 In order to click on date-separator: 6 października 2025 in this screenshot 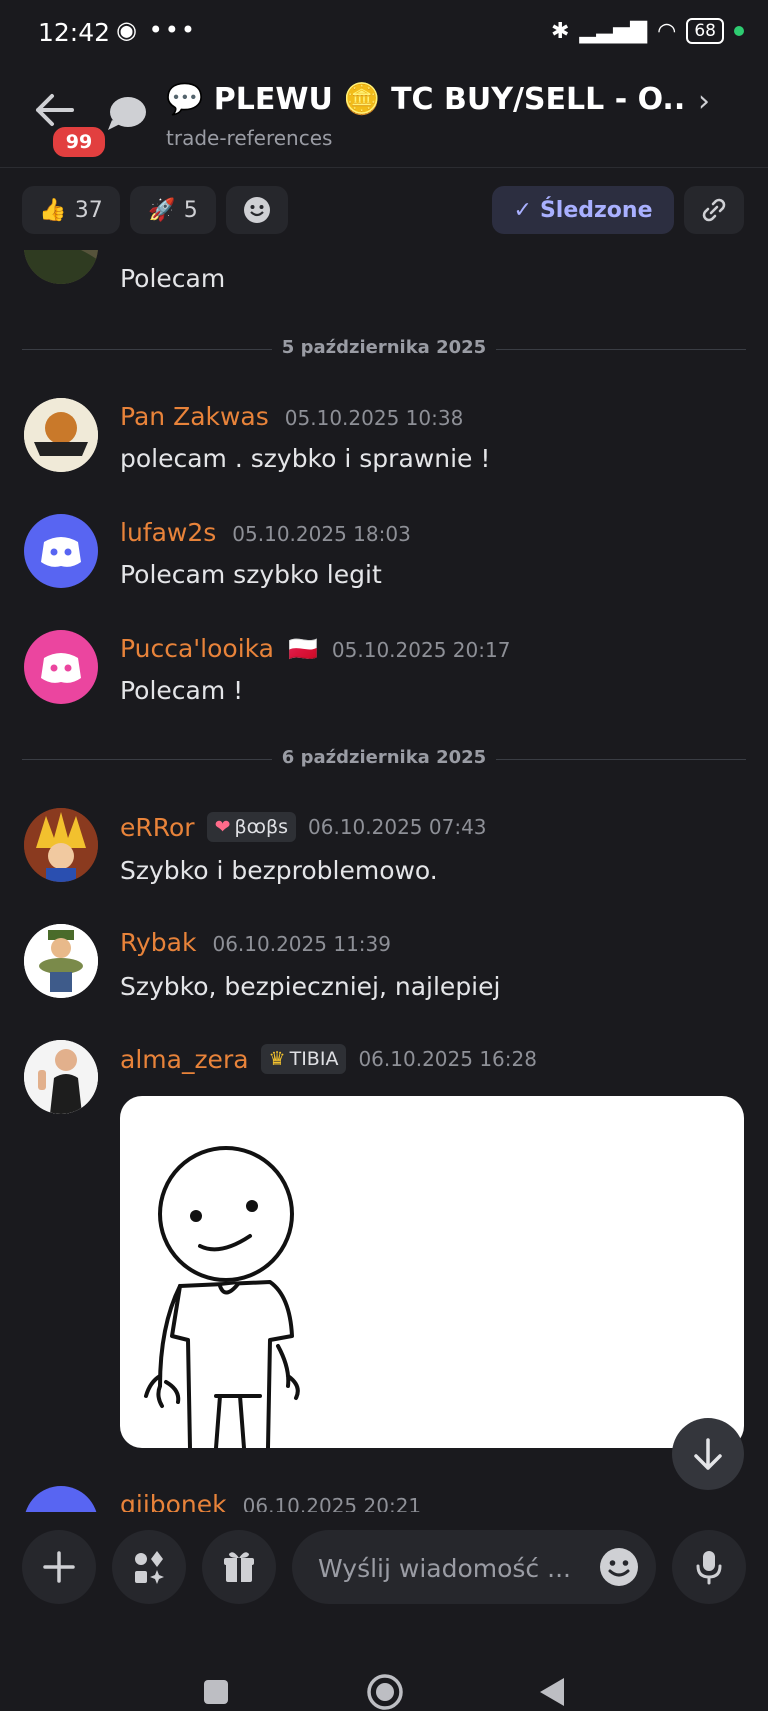, I will do `click(384, 757)`.